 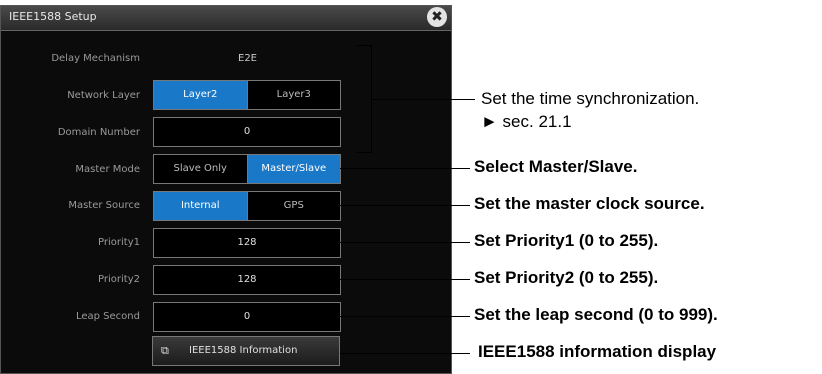 What do you see at coordinates (53, 16) in the screenshot?
I see `dialog-title: IEEE1588 Setup` at bounding box center [53, 16].